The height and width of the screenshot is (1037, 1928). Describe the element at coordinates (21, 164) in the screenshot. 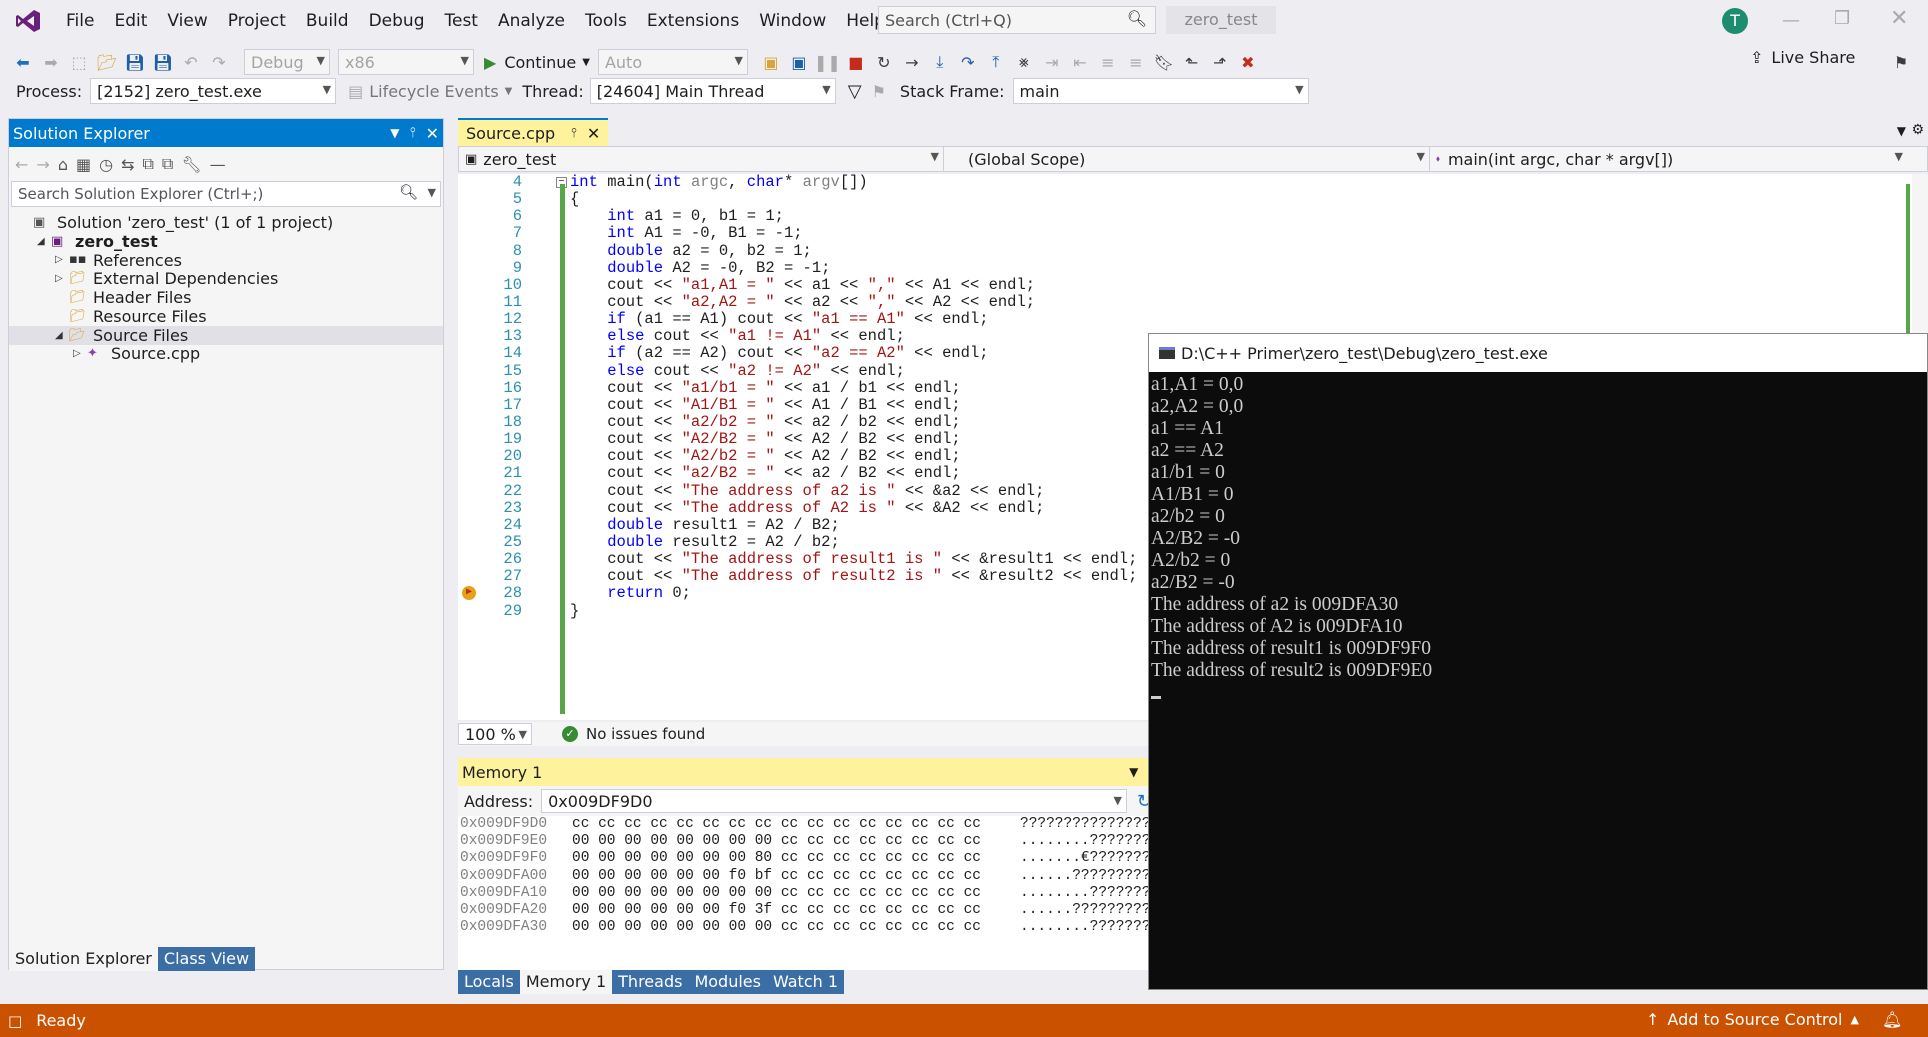

I see `back-icon: ←` at that location.